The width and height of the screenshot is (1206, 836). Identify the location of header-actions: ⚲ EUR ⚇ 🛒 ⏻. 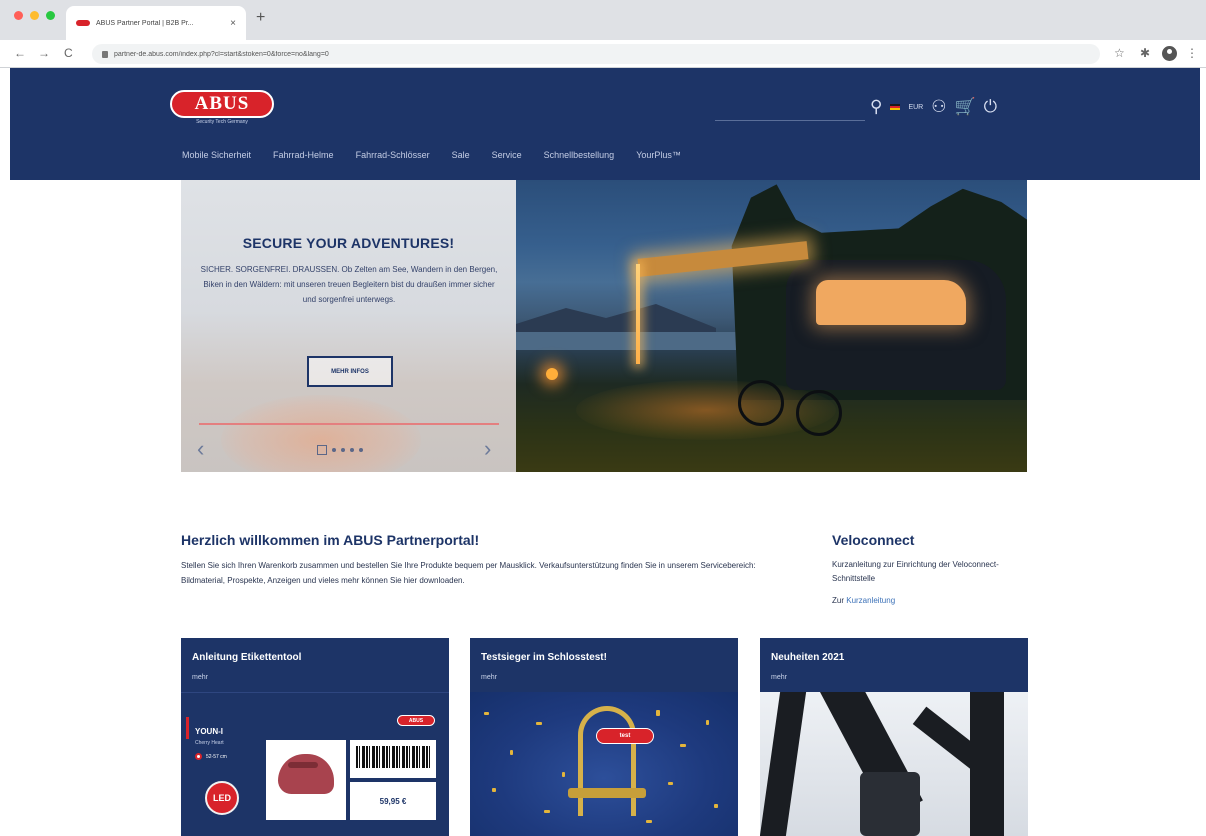
(933, 107).